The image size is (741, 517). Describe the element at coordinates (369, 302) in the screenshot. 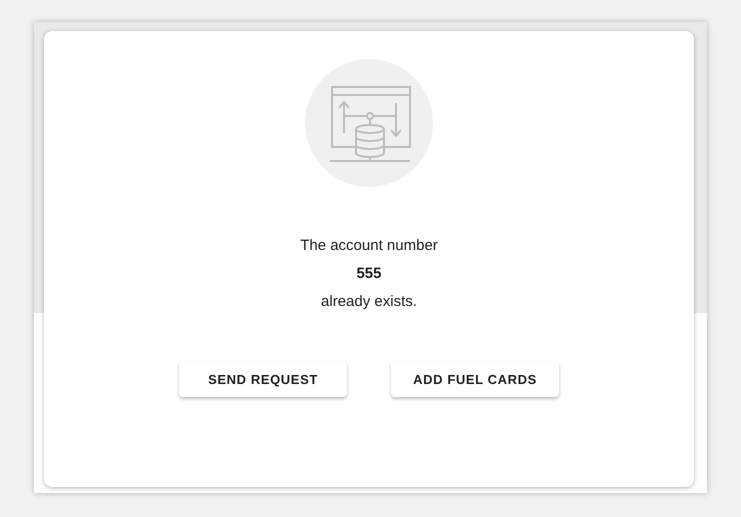

I see `message-text: already exists.` at that location.